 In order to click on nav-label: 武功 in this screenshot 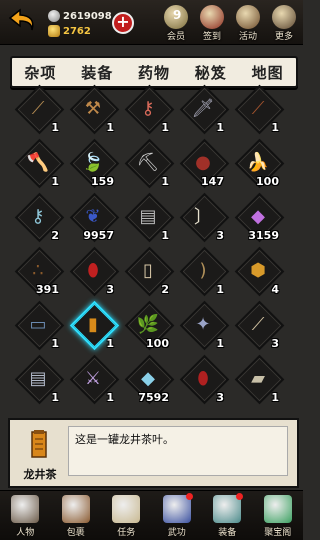, I will do `click(176, 533)`.